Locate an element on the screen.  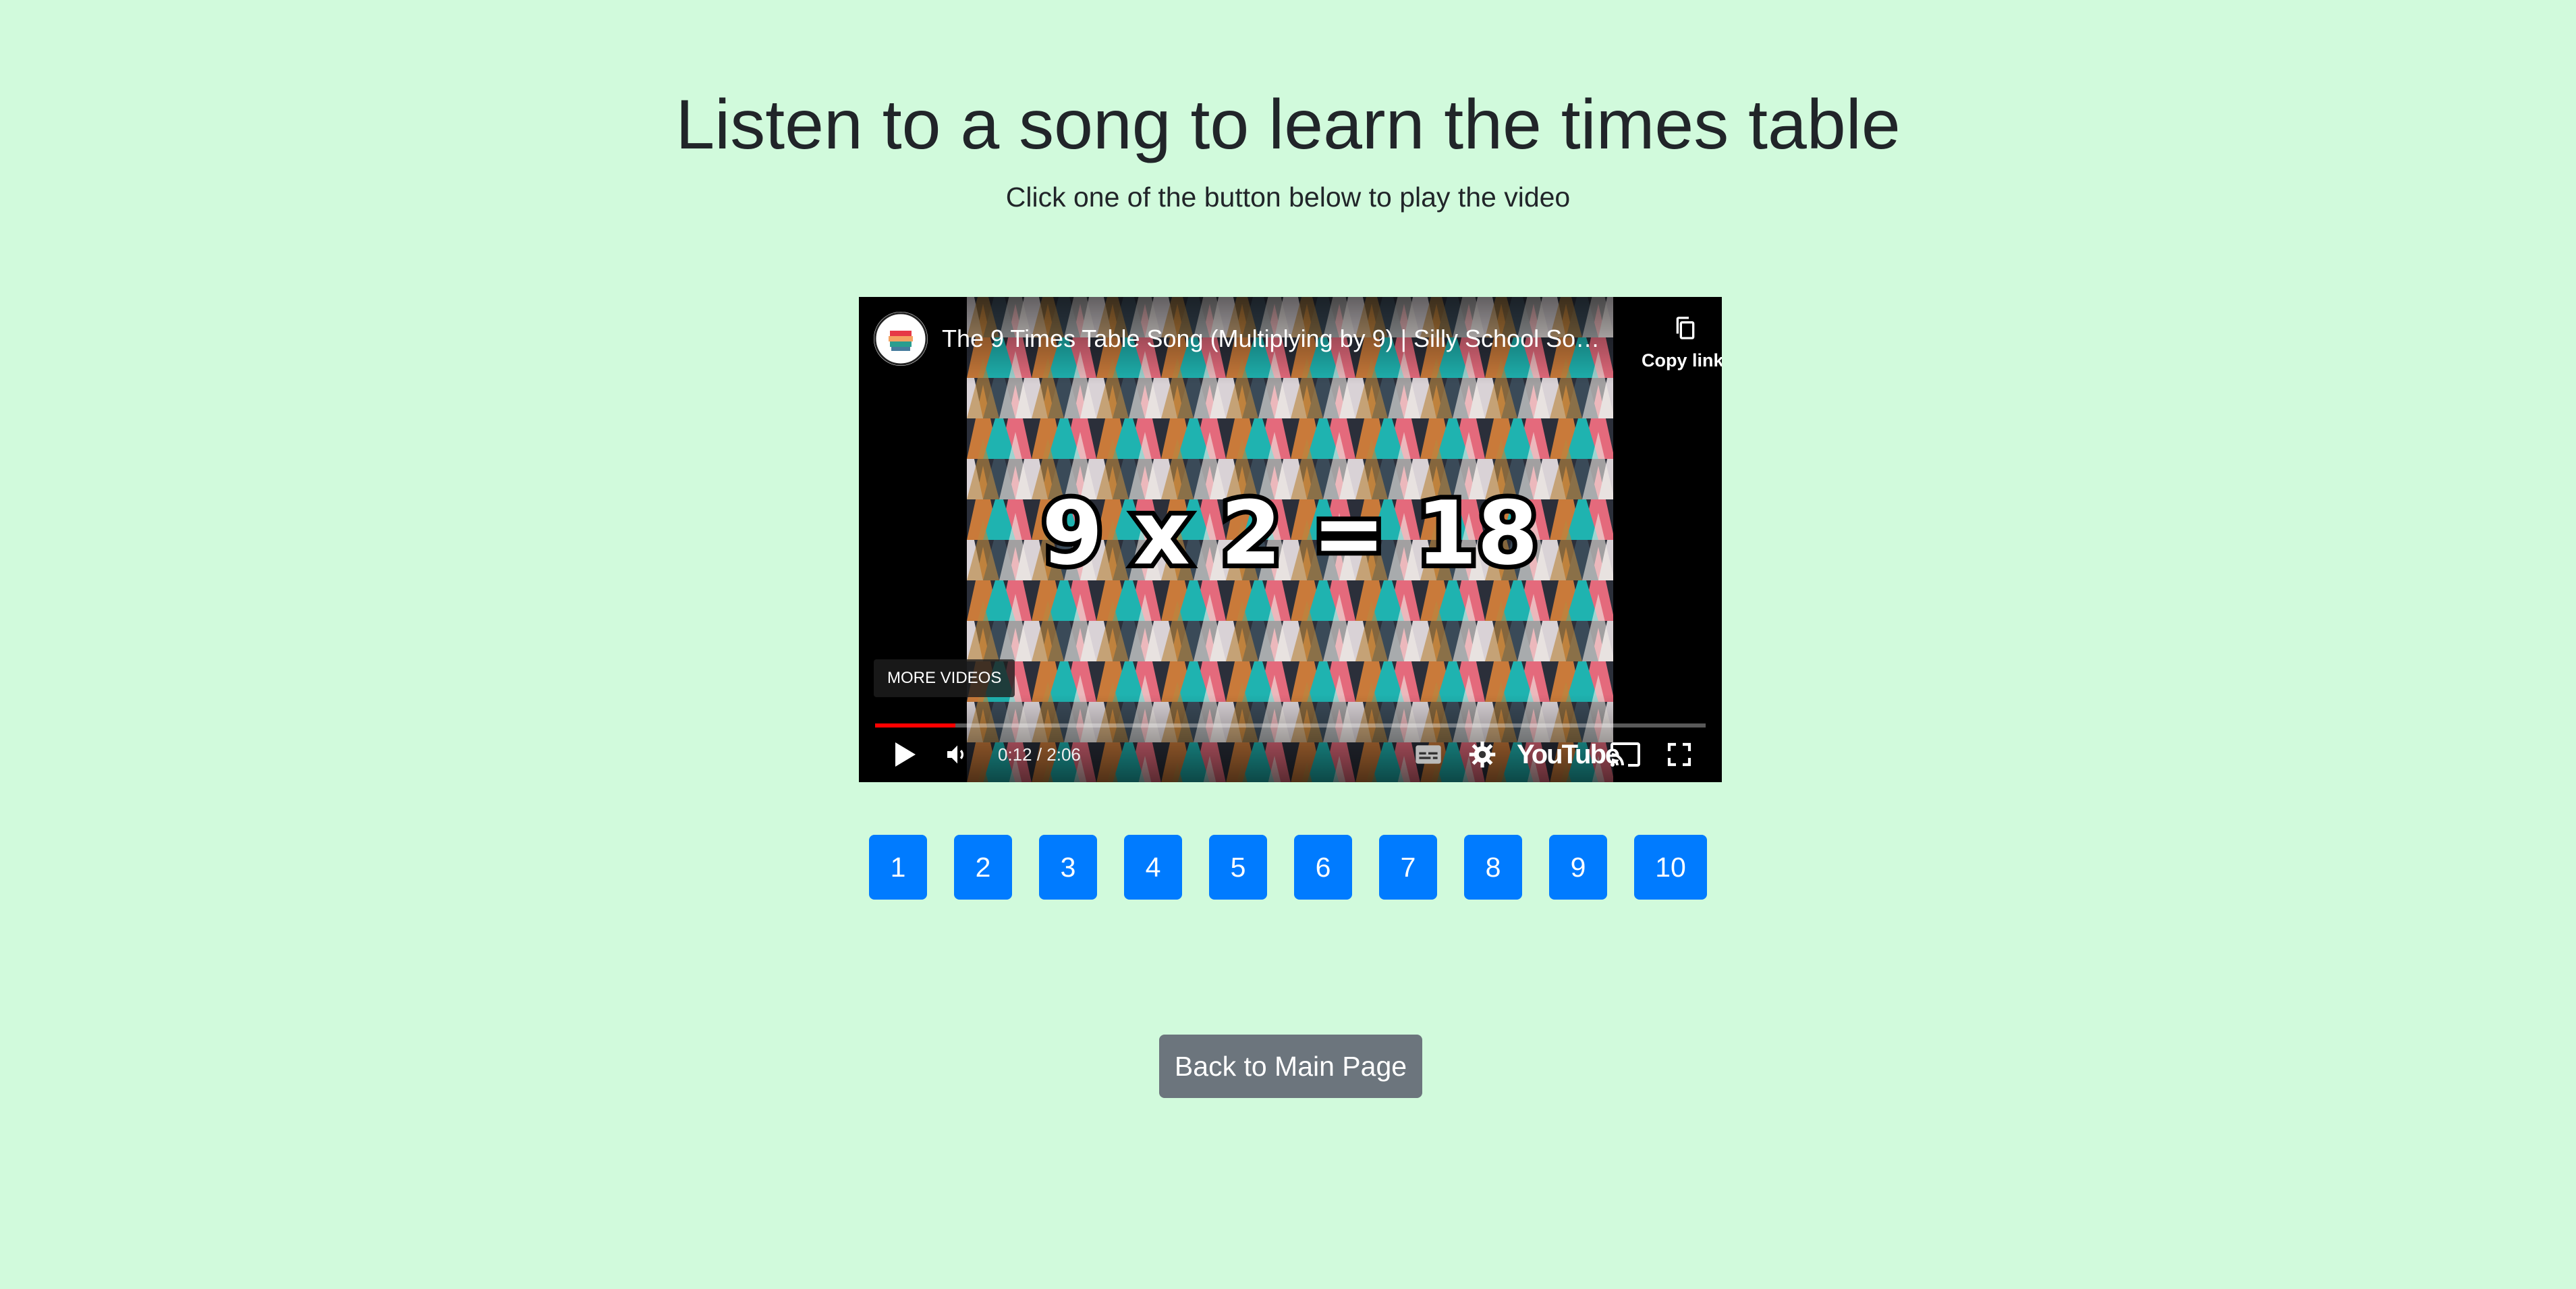
volume-button is located at coordinates (957, 754).